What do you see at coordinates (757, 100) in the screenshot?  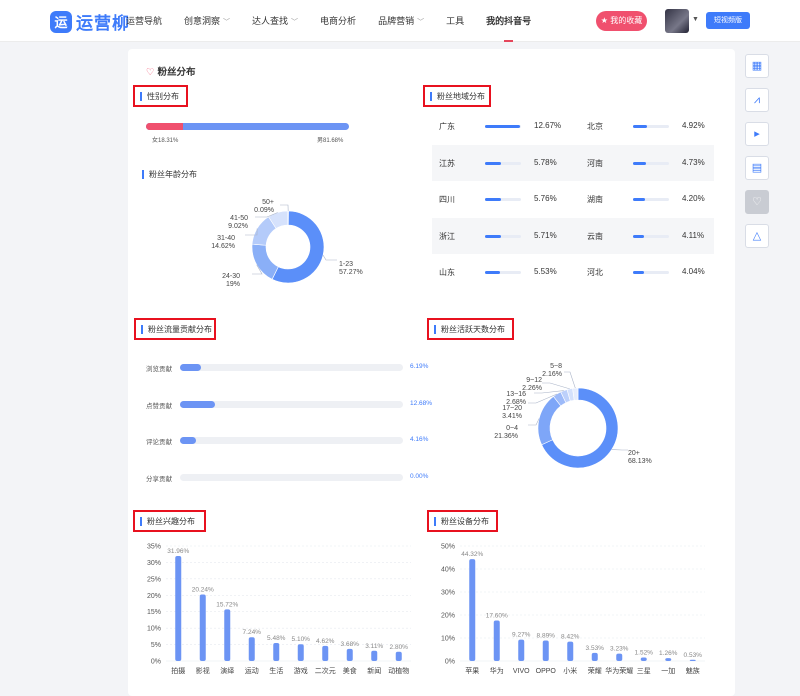 I see `chart-icon: ⩘` at bounding box center [757, 100].